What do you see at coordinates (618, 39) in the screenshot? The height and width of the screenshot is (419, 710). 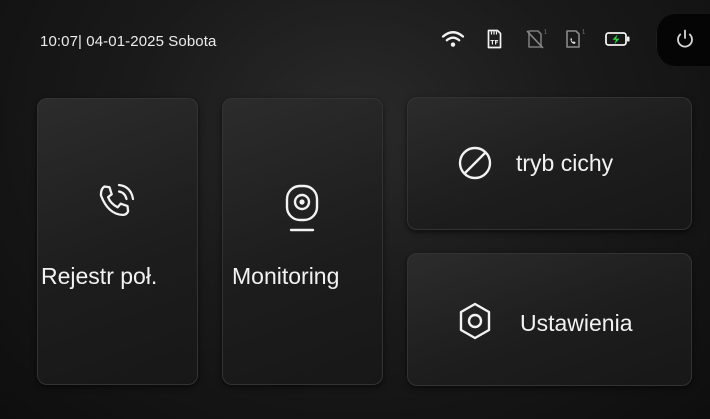 I see `battery-charging-icon` at bounding box center [618, 39].